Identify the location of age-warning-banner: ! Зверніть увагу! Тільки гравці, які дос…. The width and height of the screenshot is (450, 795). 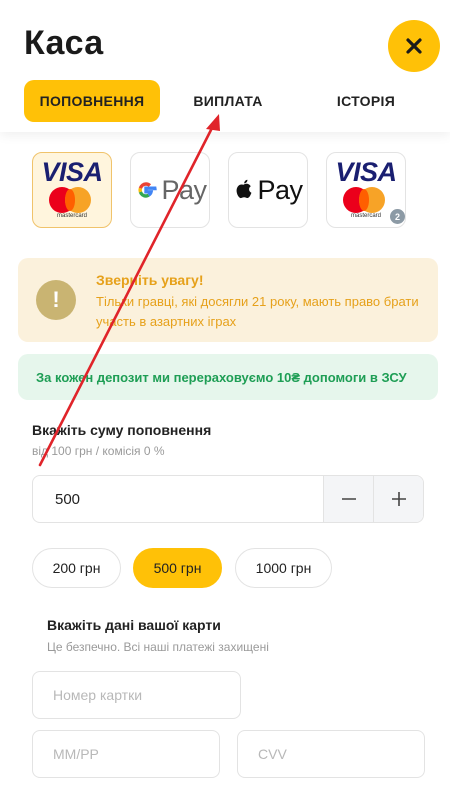
(228, 300).